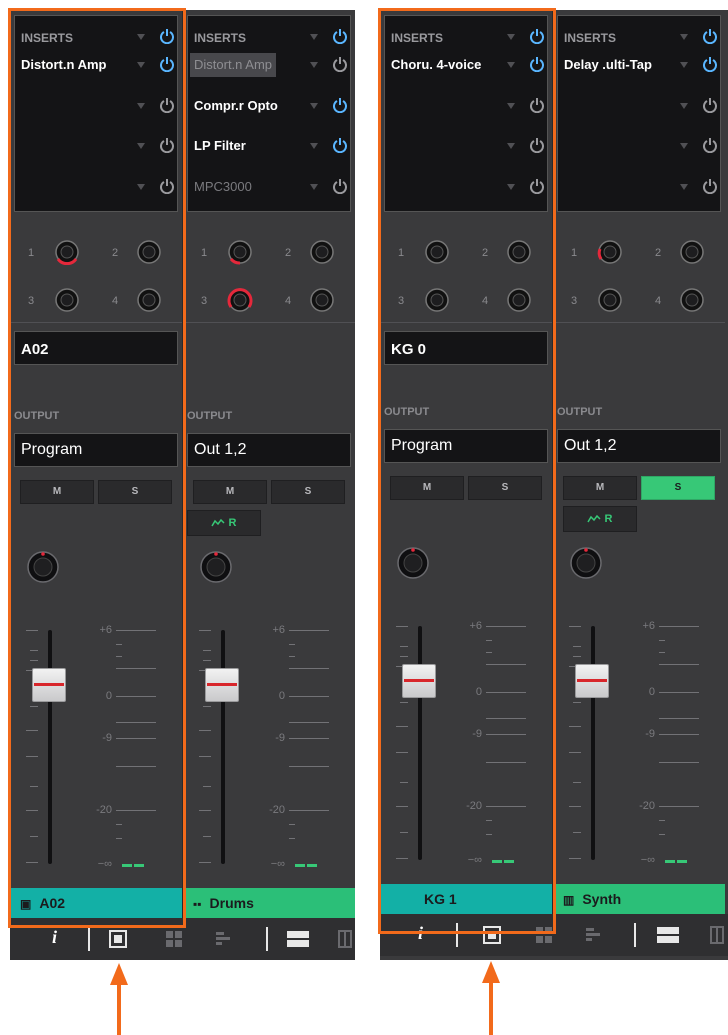  What do you see at coordinates (220, 145) in the screenshot?
I see `insert-name: LP Filter` at bounding box center [220, 145].